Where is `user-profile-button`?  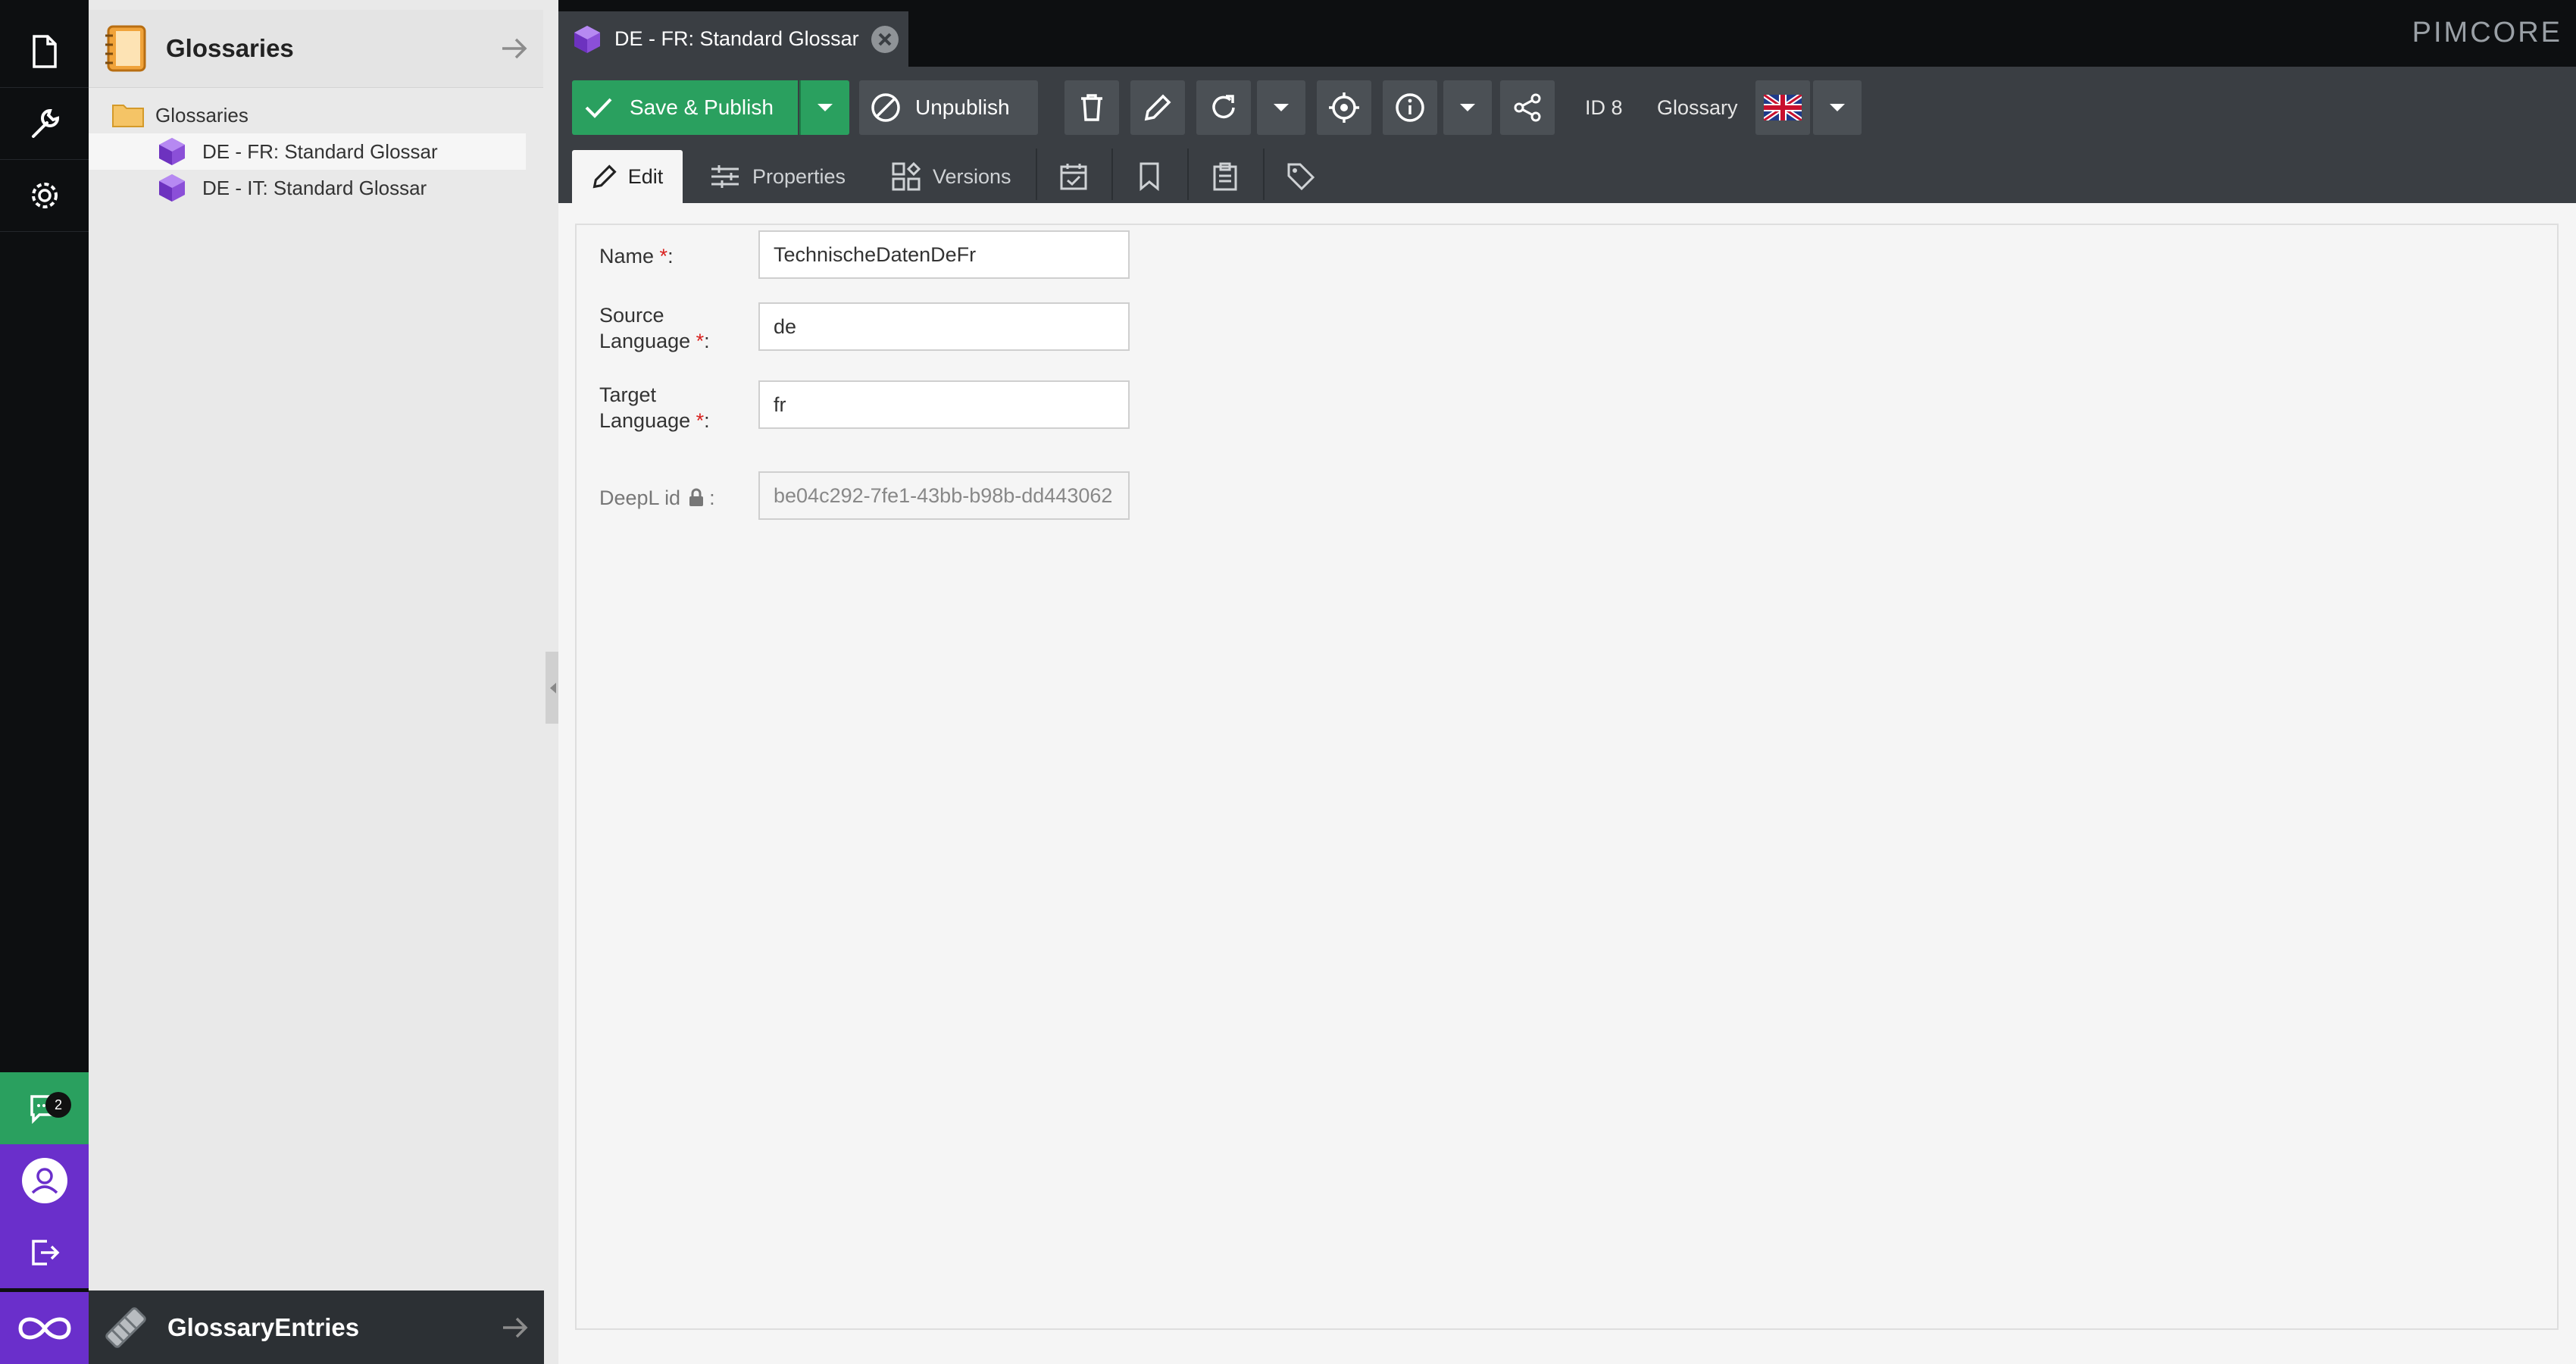 user-profile-button is located at coordinates (45, 1180).